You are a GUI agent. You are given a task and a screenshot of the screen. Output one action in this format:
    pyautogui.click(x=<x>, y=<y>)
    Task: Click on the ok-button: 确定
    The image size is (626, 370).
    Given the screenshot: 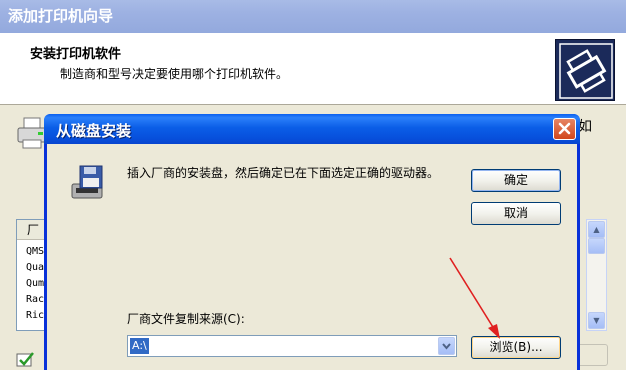 What is the action you would take?
    pyautogui.click(x=516, y=180)
    